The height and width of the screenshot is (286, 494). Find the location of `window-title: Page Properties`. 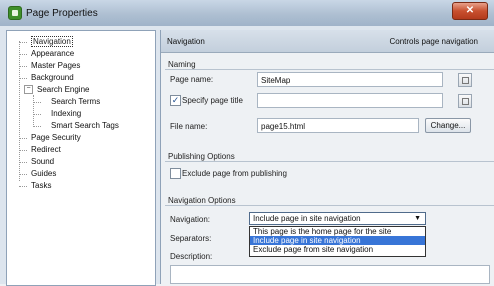

window-title: Page Properties is located at coordinates (62, 13).